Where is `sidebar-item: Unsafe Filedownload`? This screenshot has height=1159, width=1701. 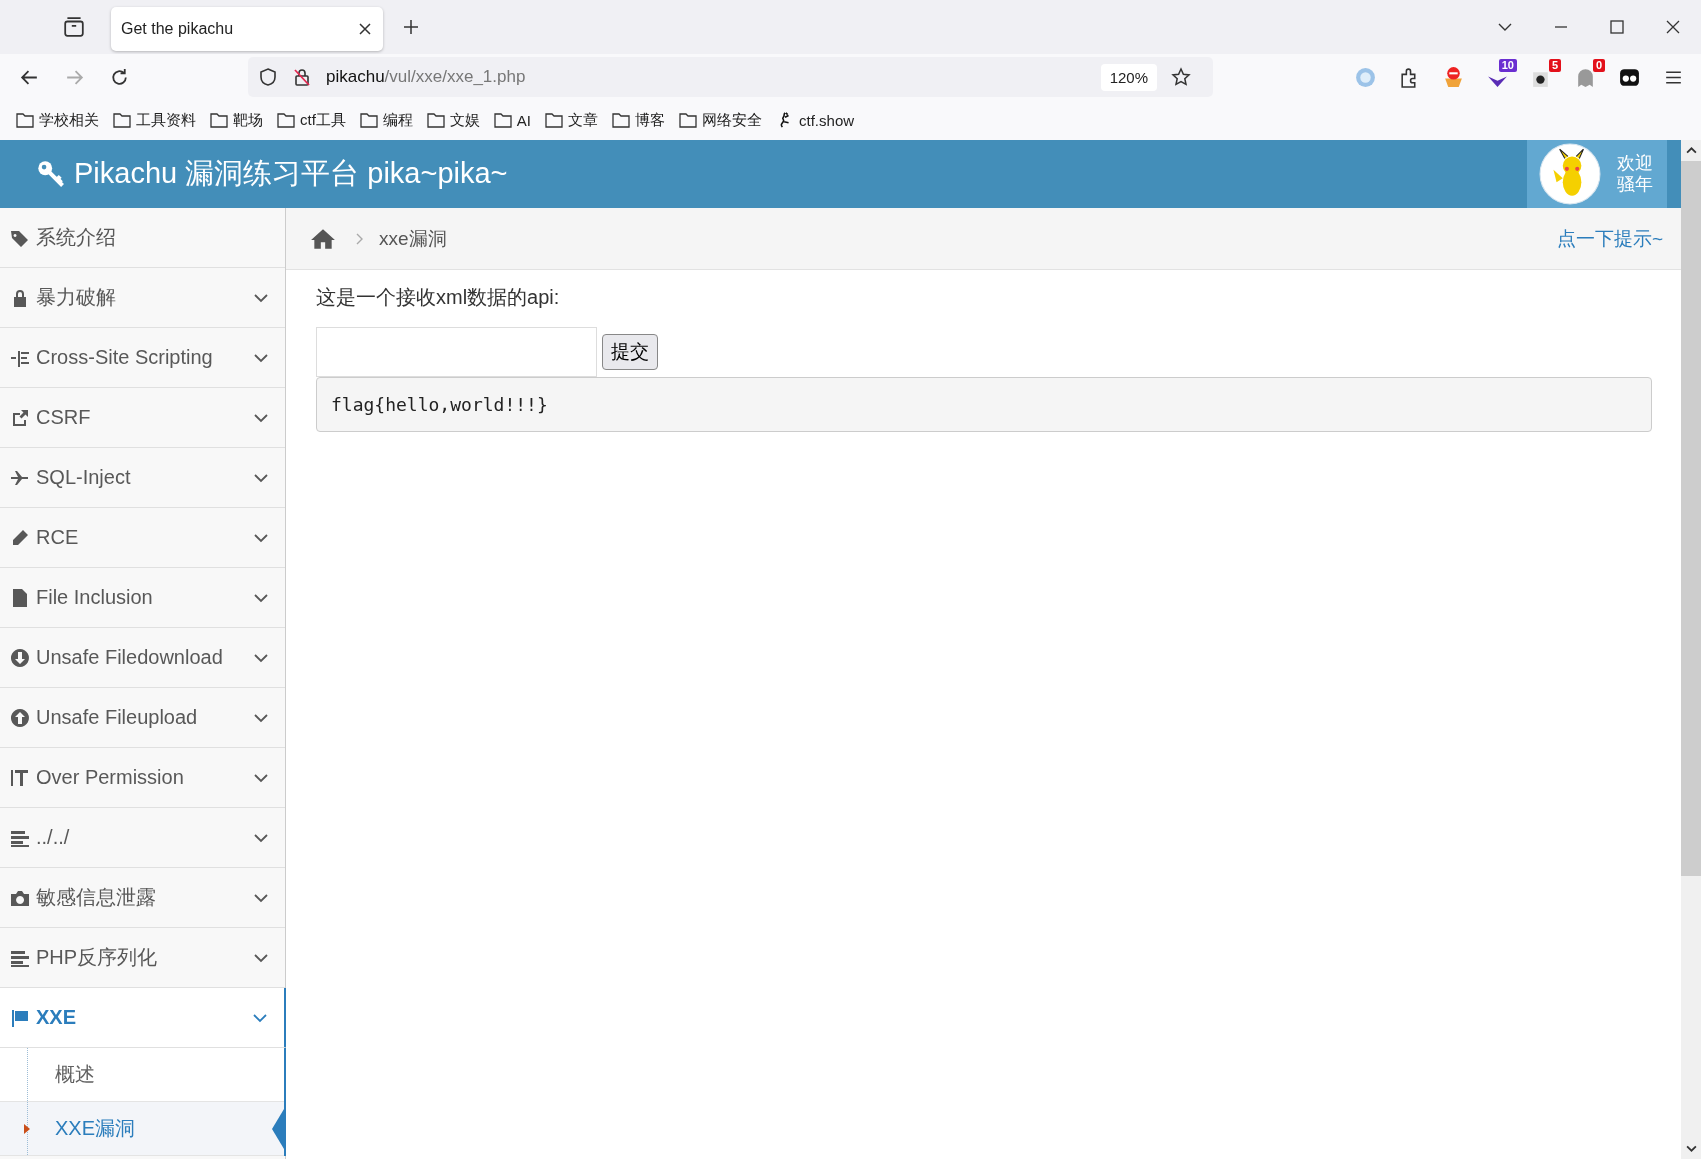 sidebar-item: Unsafe Filedownload is located at coordinates (142, 658).